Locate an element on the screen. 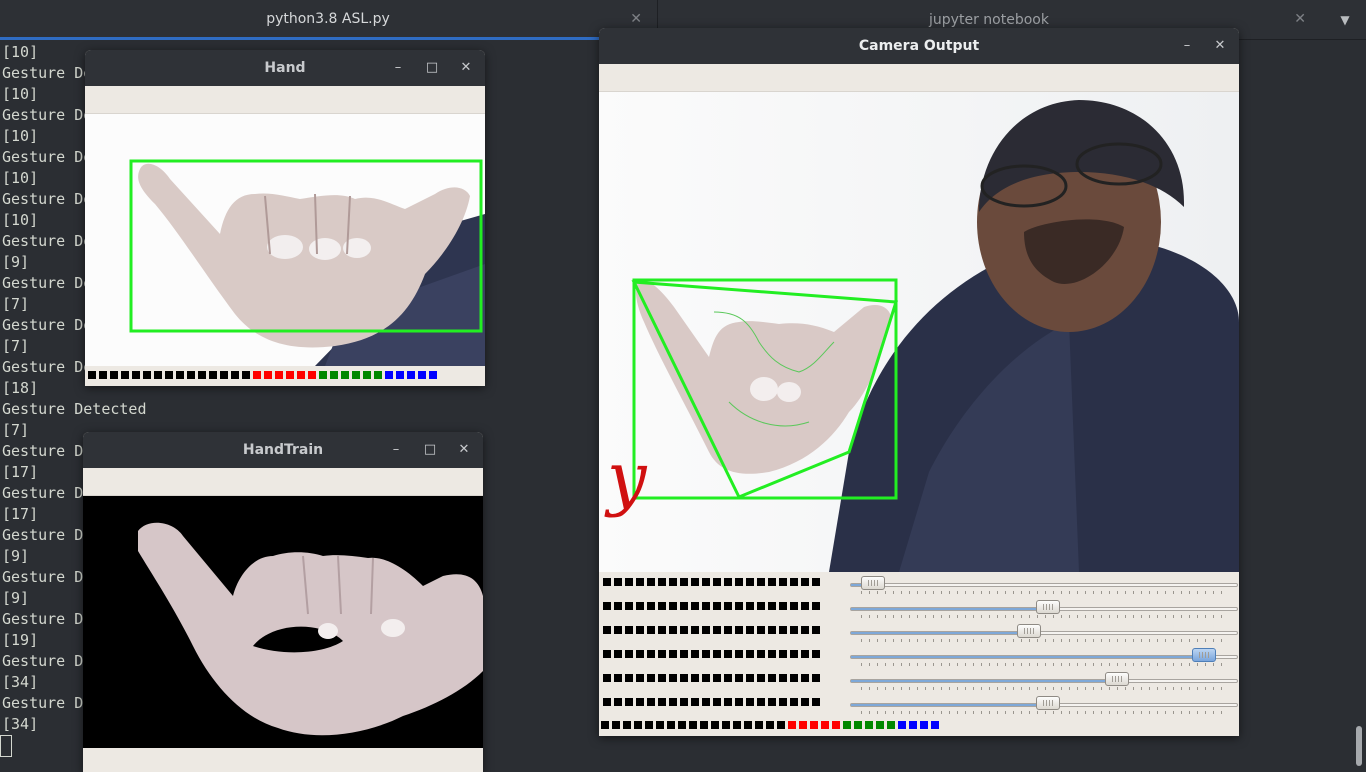  window-title: HandTrain is located at coordinates (283, 450).